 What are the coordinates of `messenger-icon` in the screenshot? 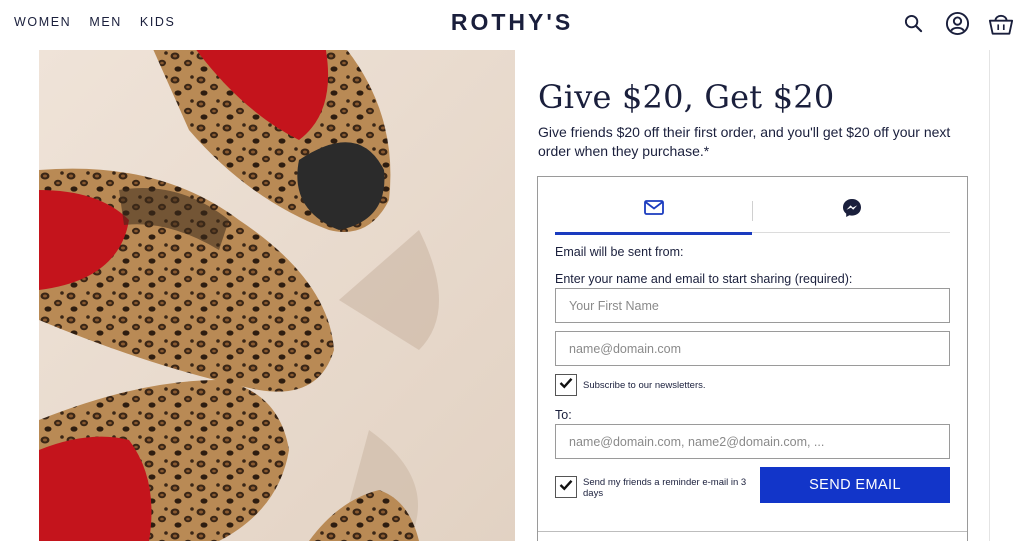 It's located at (852, 210).